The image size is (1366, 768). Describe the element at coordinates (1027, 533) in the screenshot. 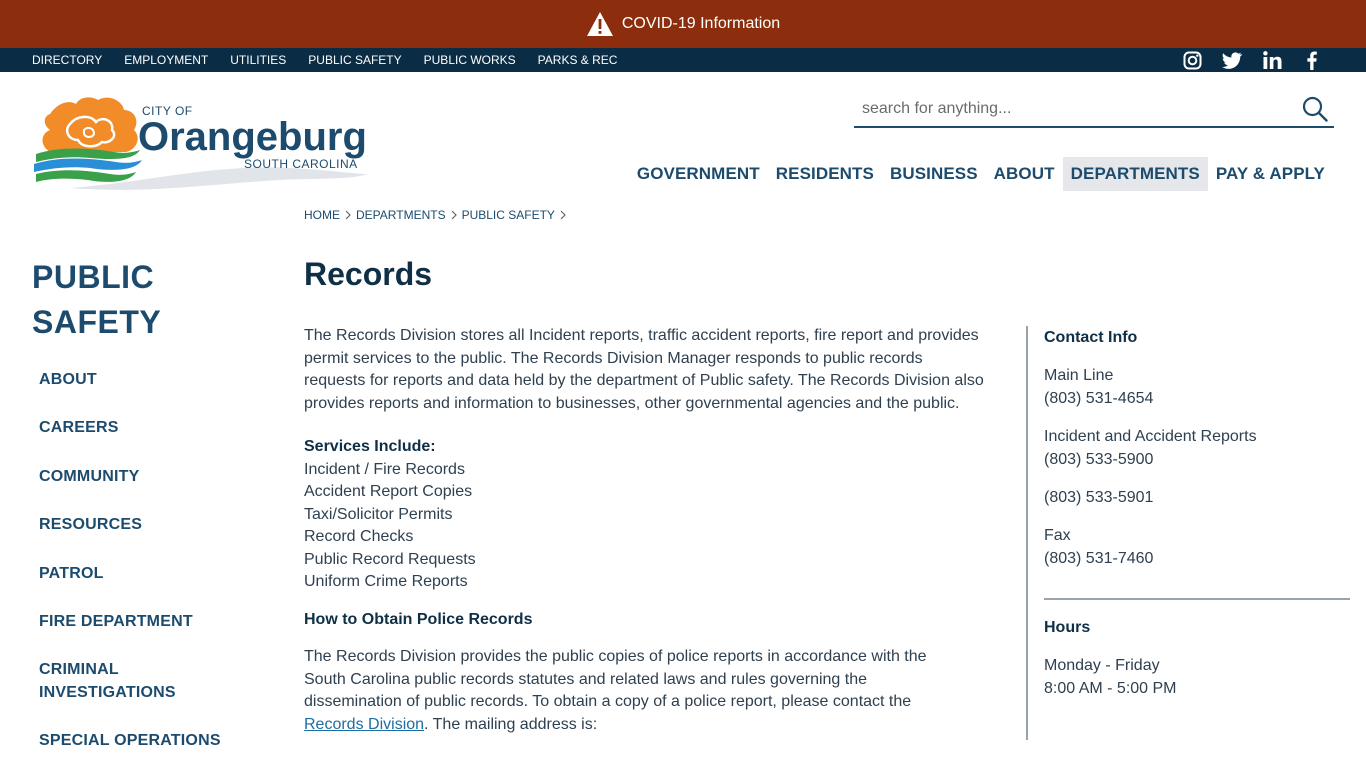

I see `column-divider` at that location.